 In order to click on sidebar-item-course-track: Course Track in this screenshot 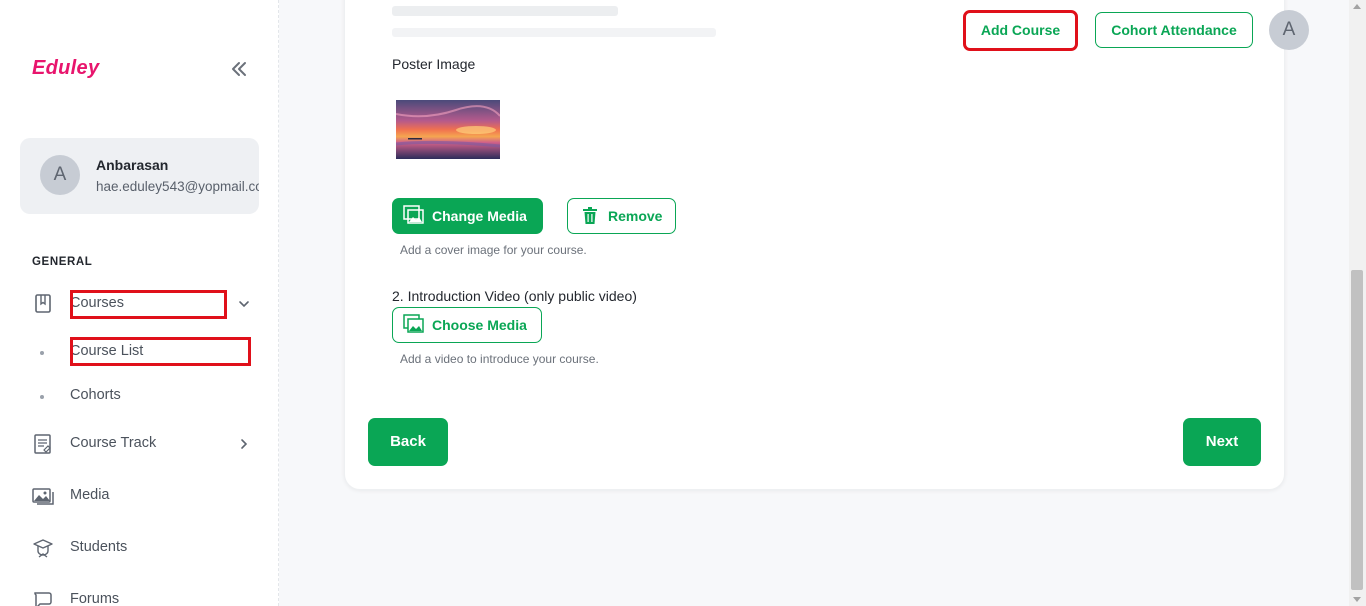, I will do `click(142, 444)`.